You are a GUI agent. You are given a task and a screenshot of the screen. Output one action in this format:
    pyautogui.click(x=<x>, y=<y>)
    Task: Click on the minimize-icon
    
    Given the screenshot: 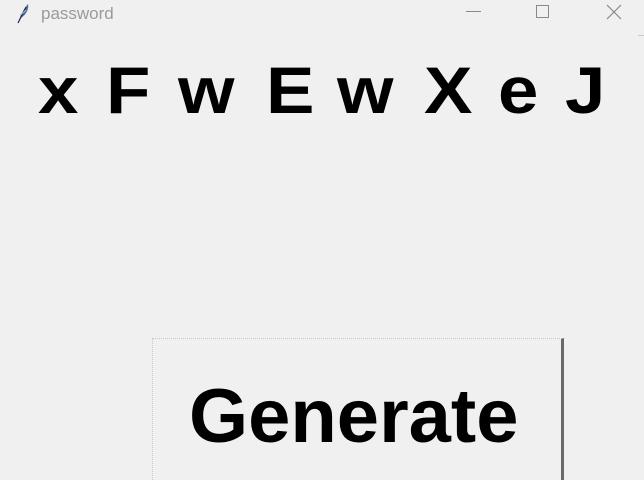 What is the action you would take?
    pyautogui.click(x=473, y=11)
    